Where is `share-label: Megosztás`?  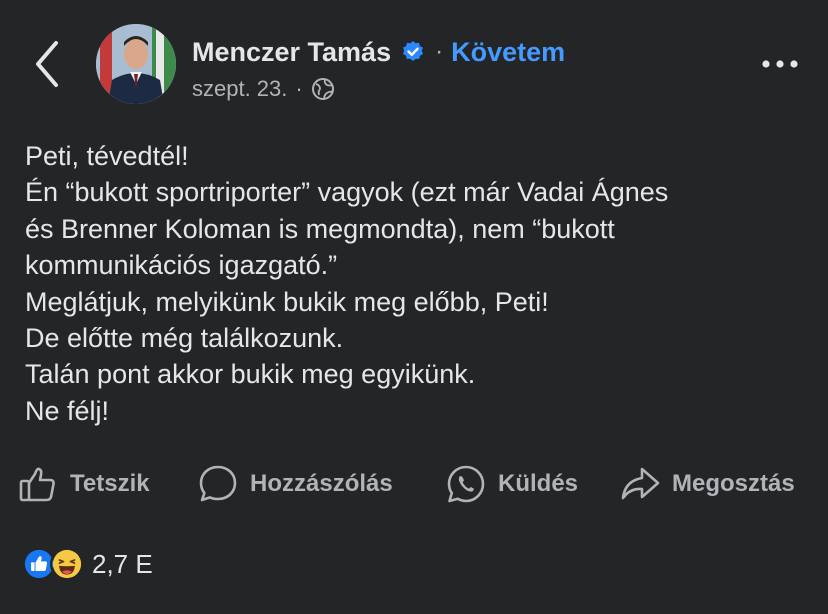
share-label: Megosztás is located at coordinates (733, 483).